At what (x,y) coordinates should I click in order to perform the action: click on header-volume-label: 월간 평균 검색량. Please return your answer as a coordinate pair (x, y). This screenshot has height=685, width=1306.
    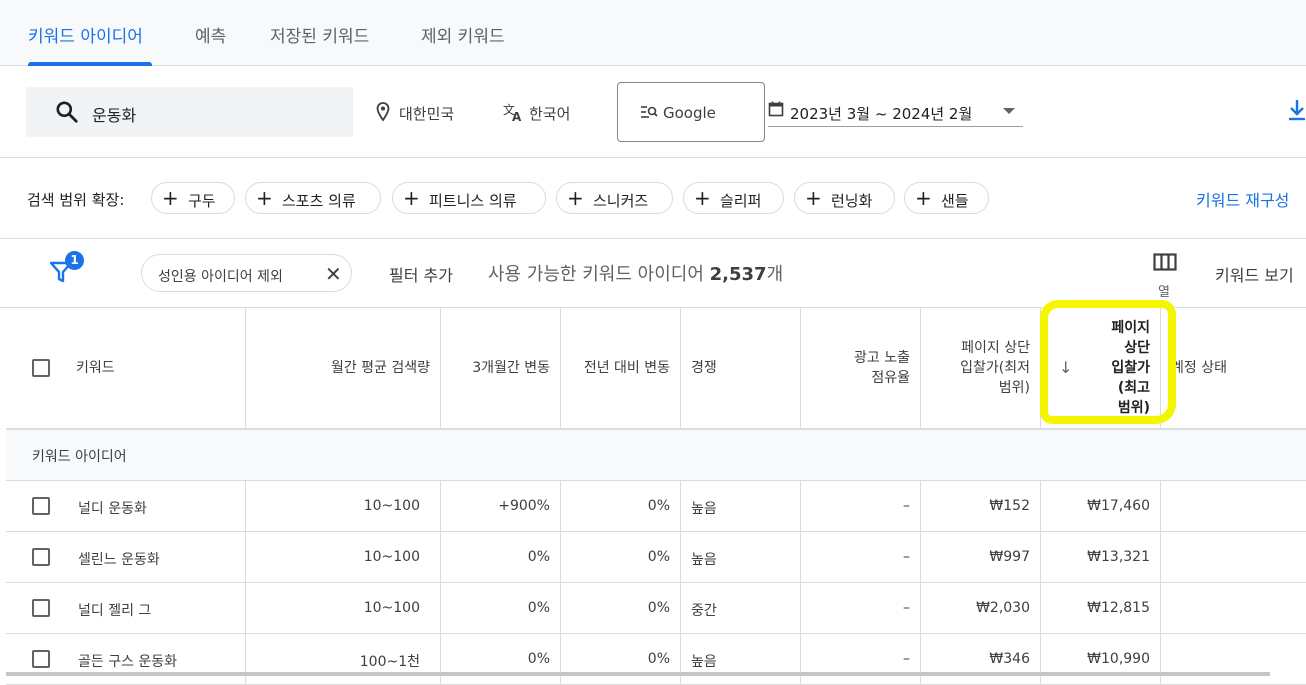
    Looking at the image, I should click on (380, 368).